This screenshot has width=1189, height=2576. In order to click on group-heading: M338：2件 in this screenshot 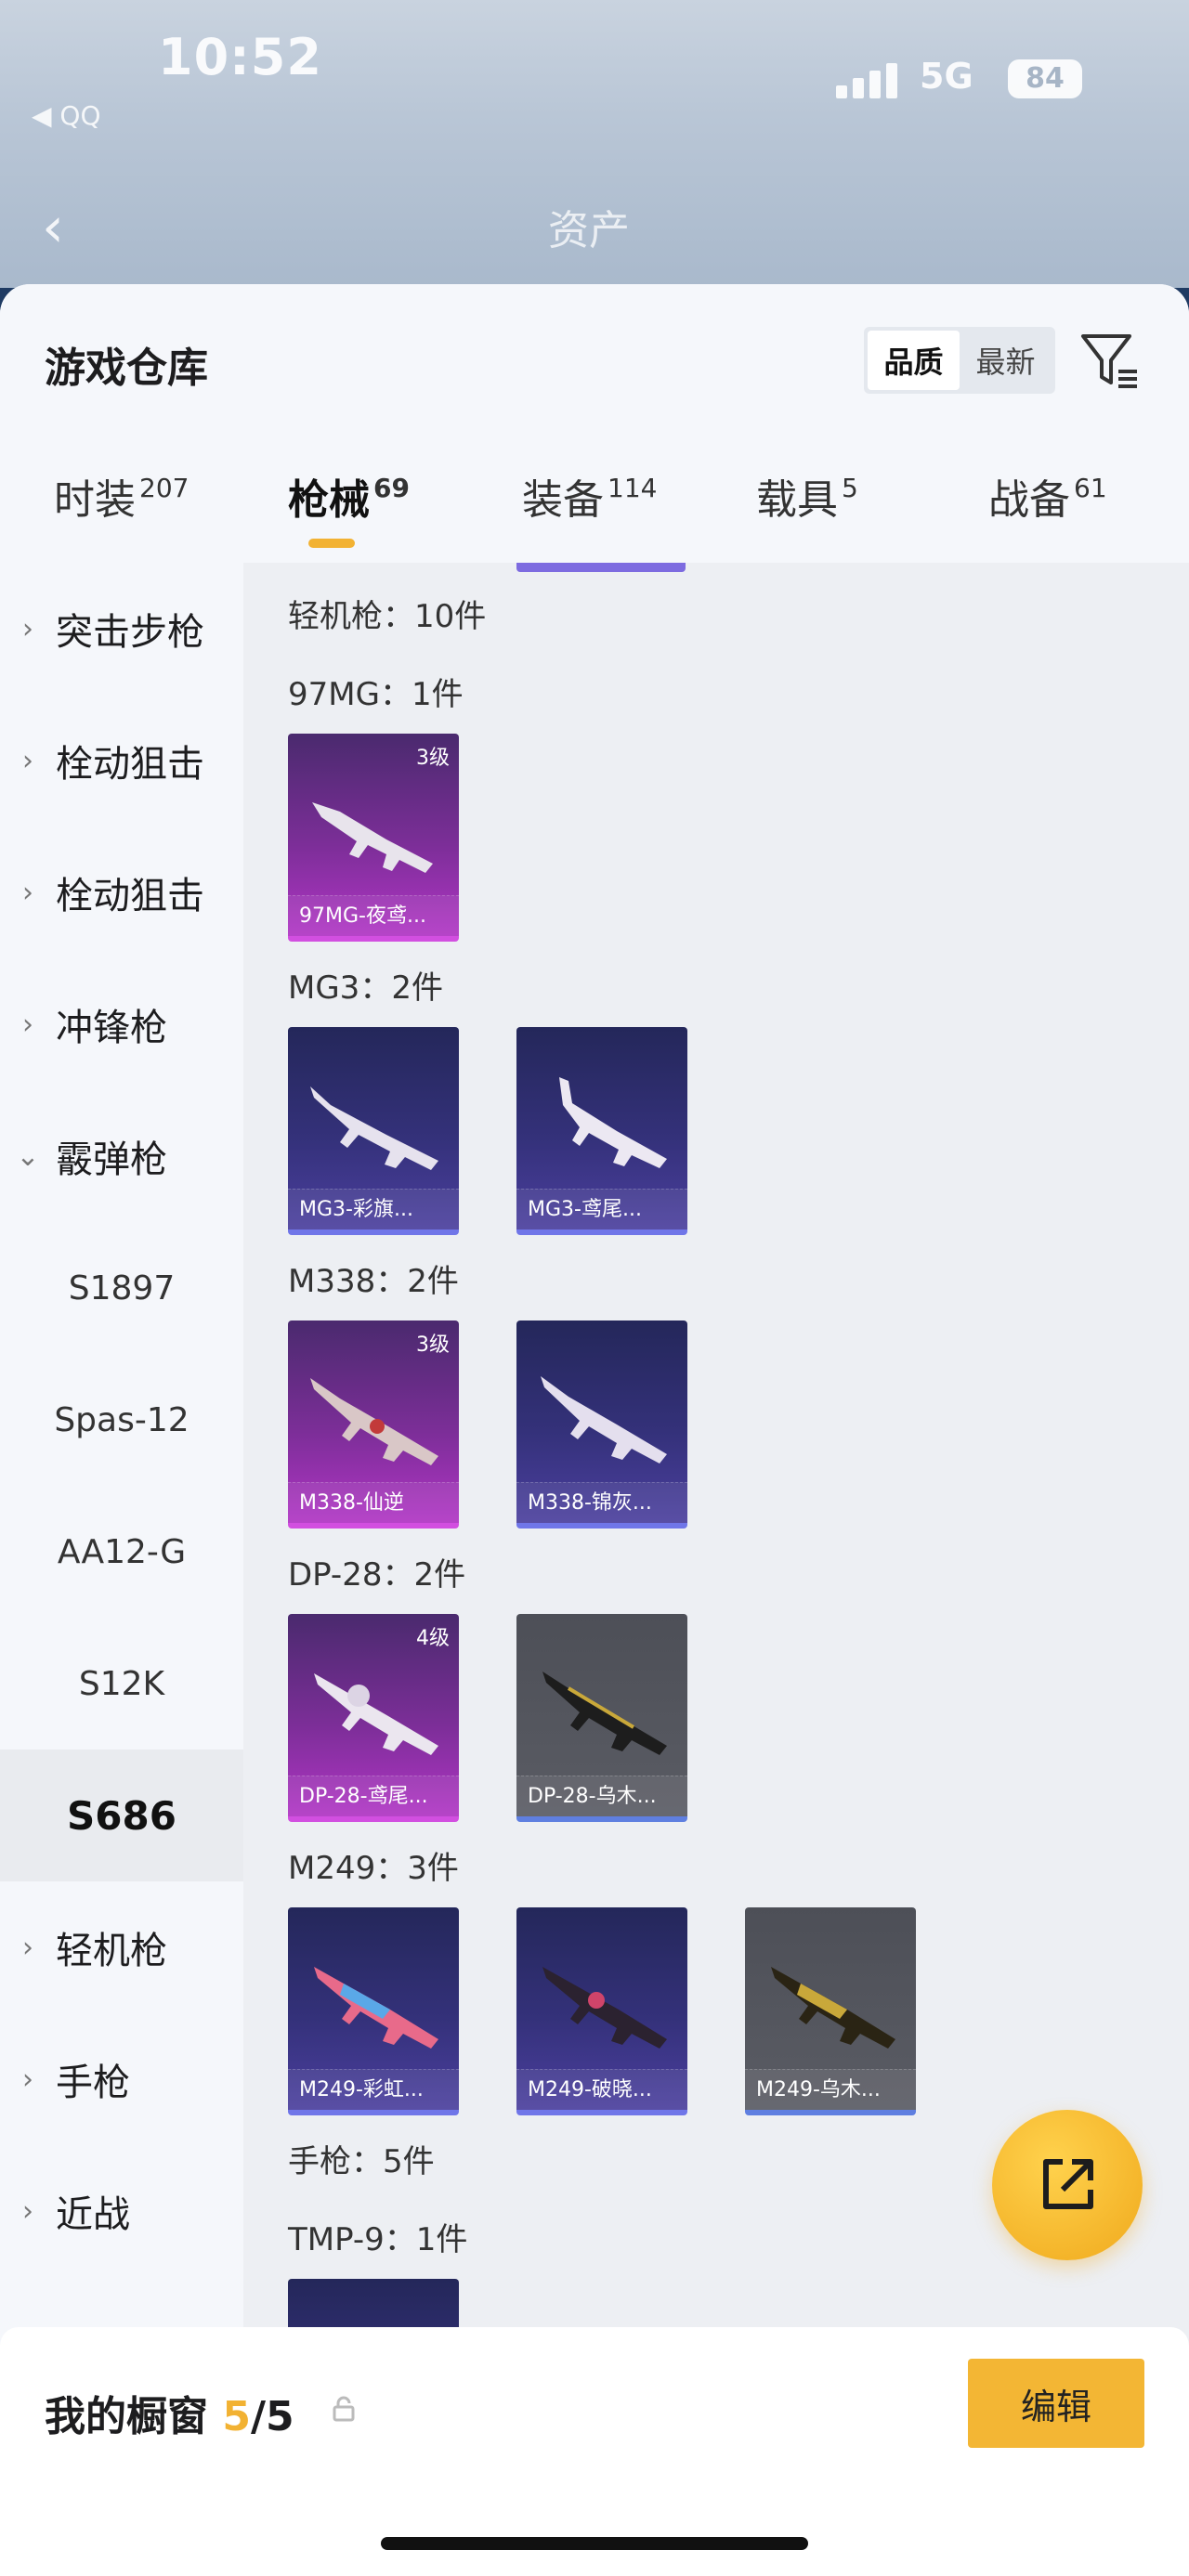, I will do `click(374, 1281)`.